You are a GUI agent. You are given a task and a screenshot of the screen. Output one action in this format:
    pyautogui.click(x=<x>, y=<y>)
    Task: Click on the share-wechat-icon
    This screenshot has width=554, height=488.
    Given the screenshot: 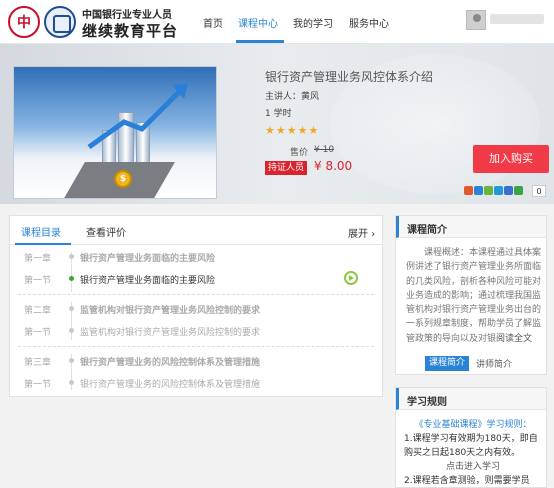 What is the action you would take?
    pyautogui.click(x=488, y=190)
    